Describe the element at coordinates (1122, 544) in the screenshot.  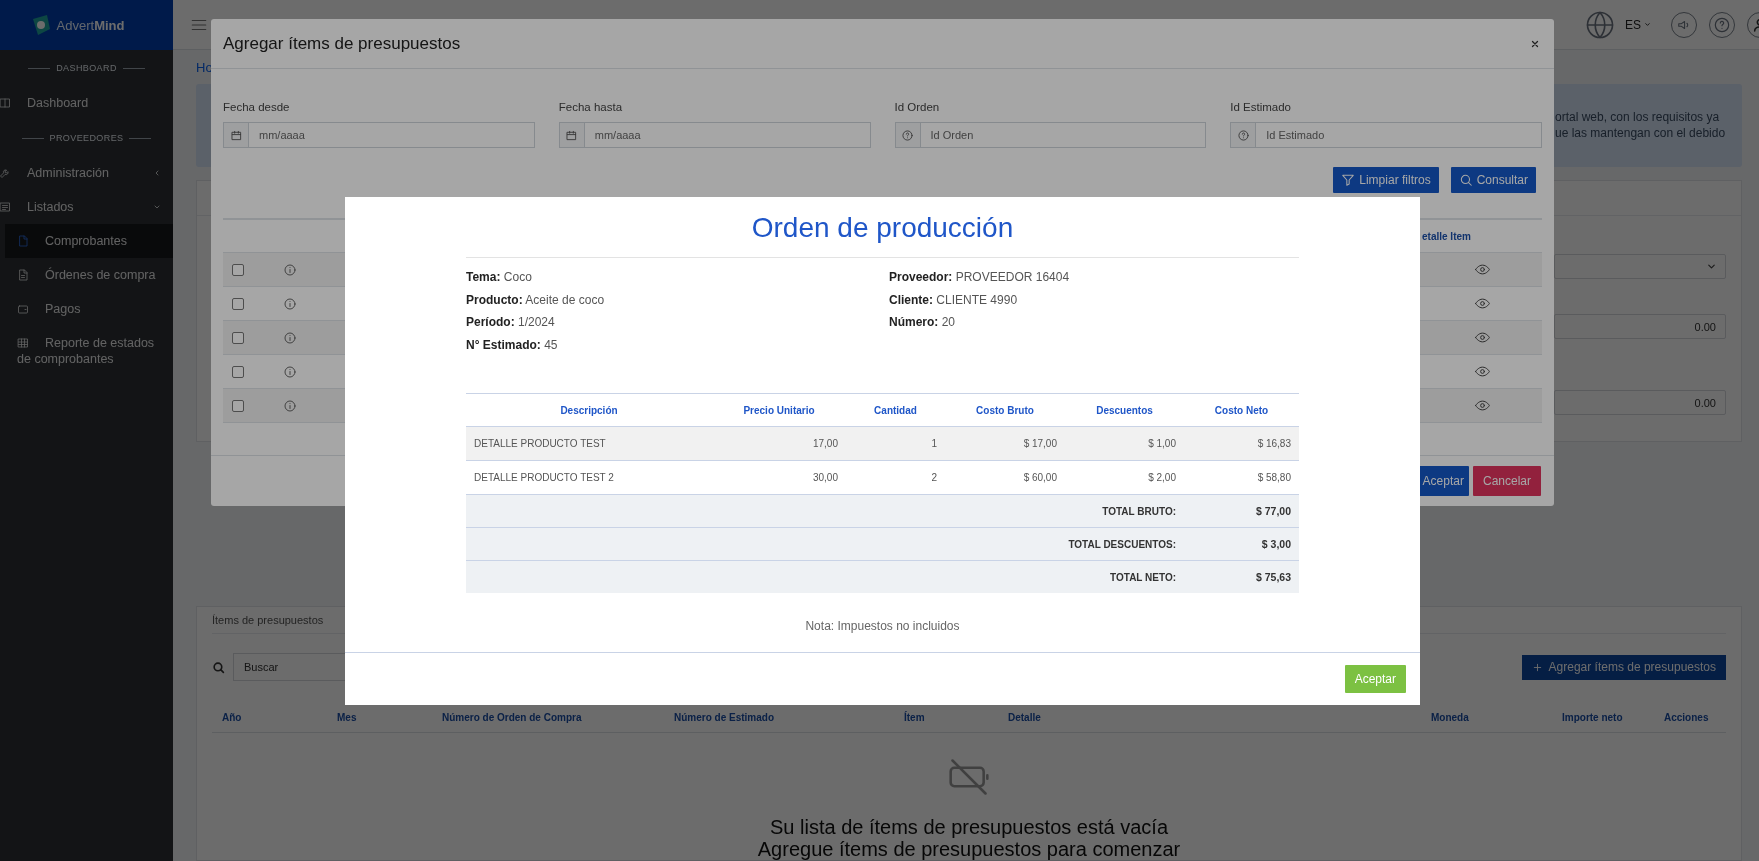
I see `total-label: TOTAL DESCUENTOS:` at that location.